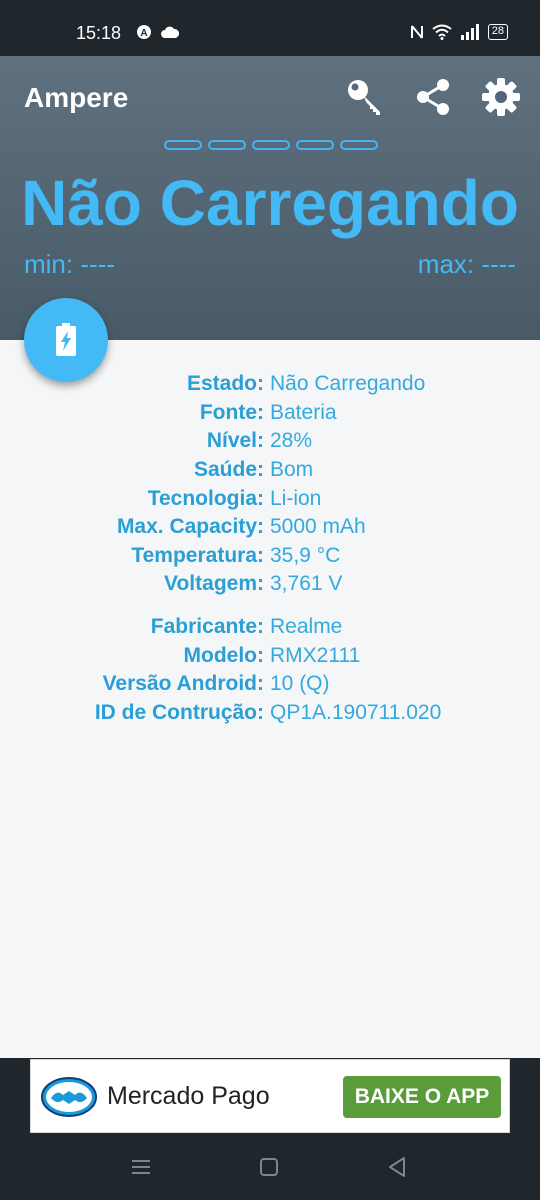 Image resolution: width=540 pixels, height=1200 pixels. Describe the element at coordinates (422, 1097) in the screenshot. I see `ad-cta-button: BAIXE O APP` at that location.